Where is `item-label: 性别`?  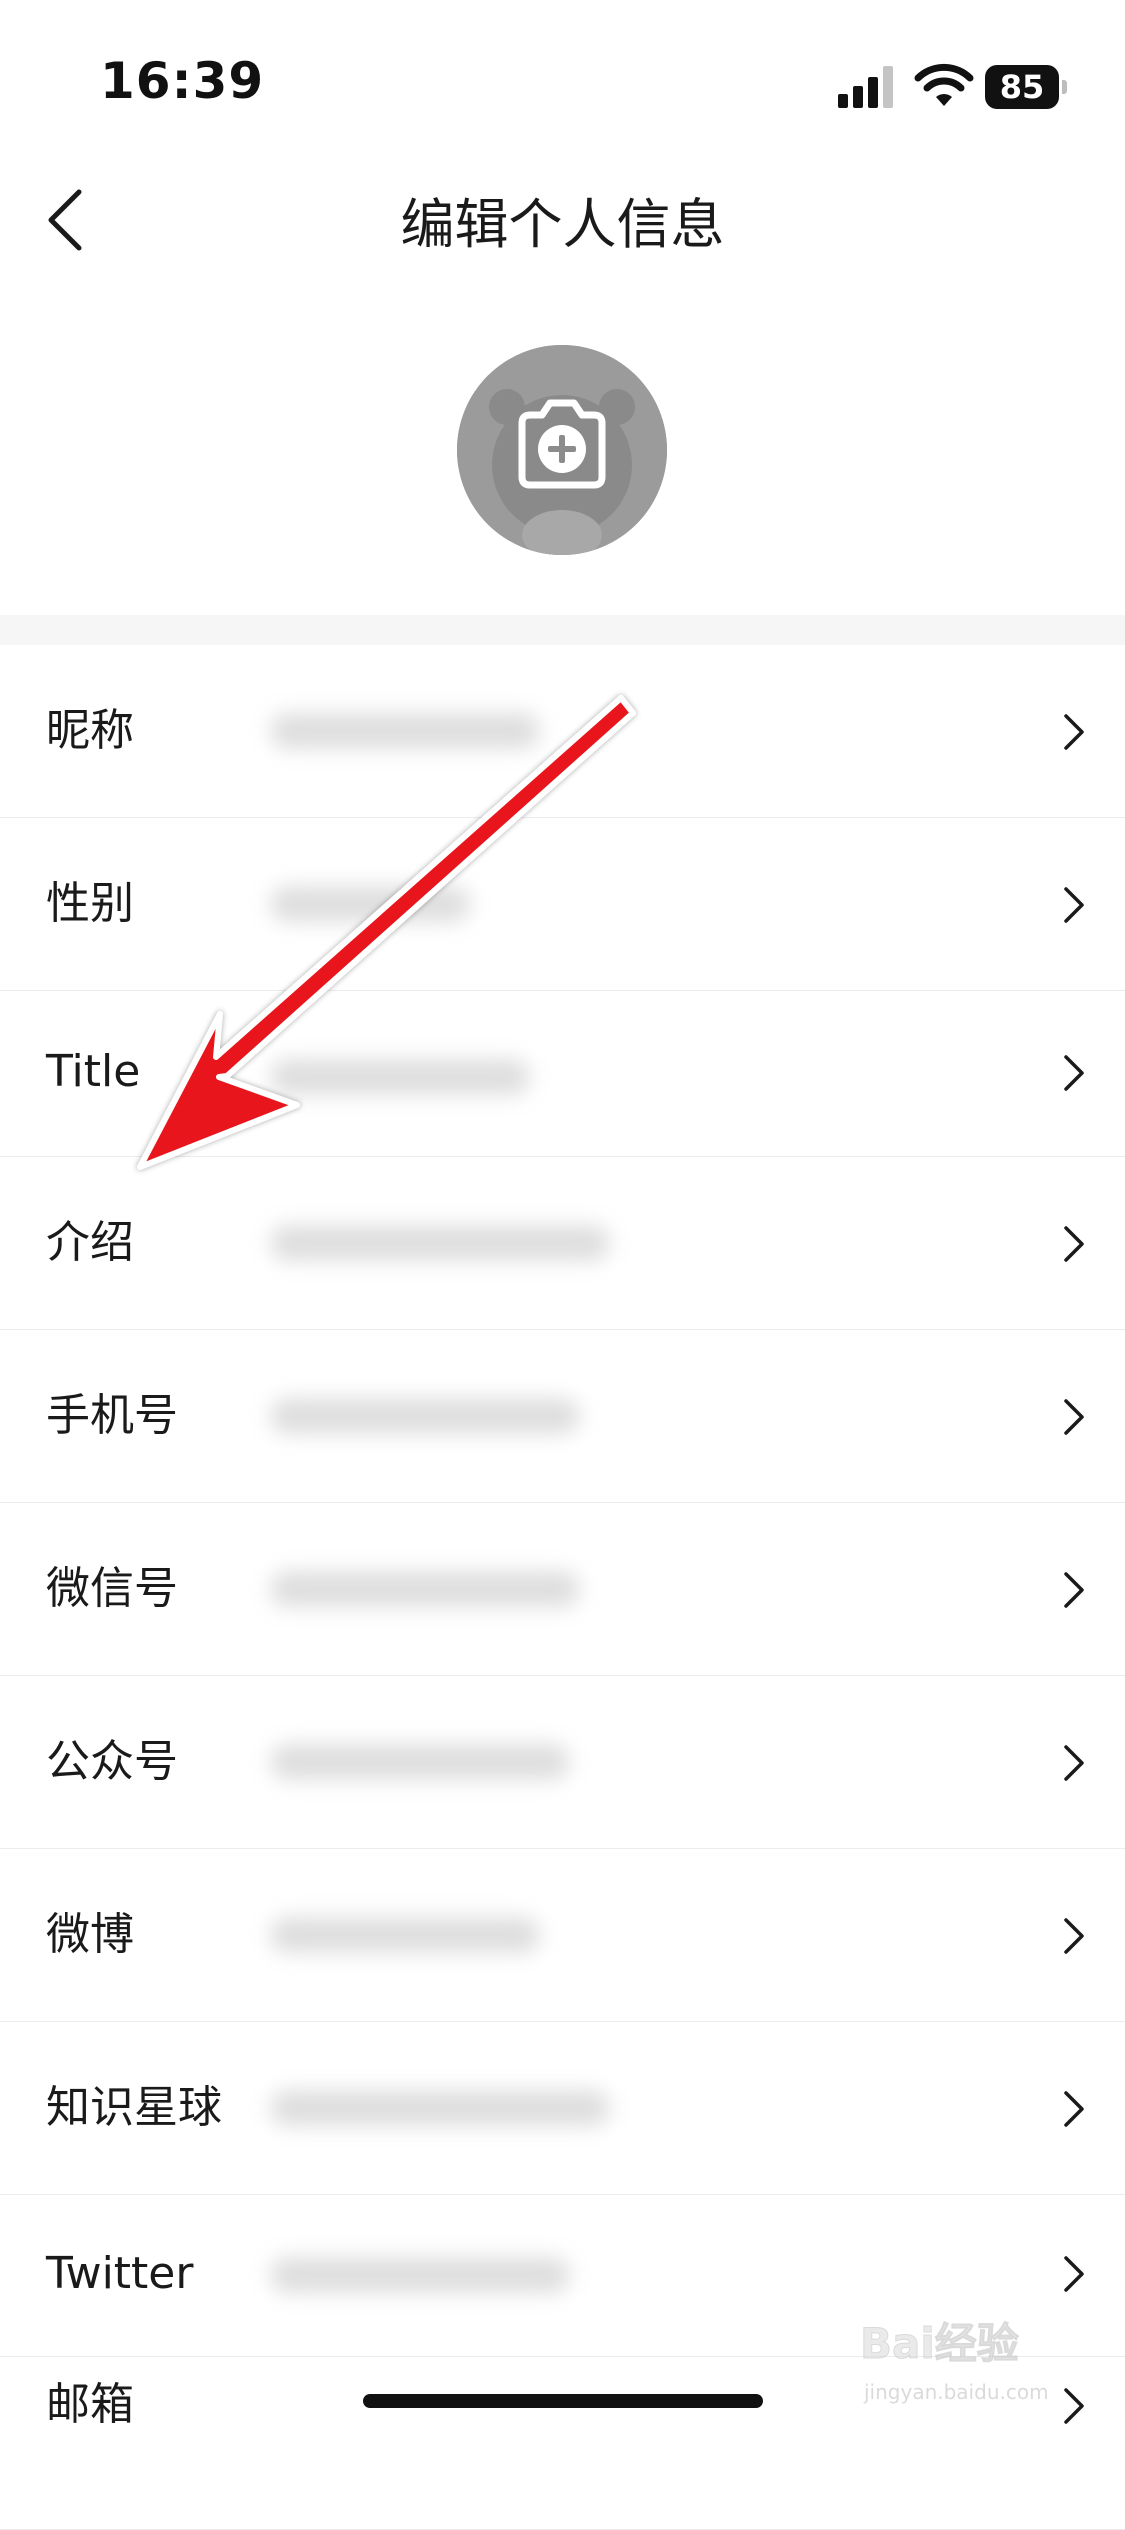
item-label: 性别 is located at coordinates (90, 903).